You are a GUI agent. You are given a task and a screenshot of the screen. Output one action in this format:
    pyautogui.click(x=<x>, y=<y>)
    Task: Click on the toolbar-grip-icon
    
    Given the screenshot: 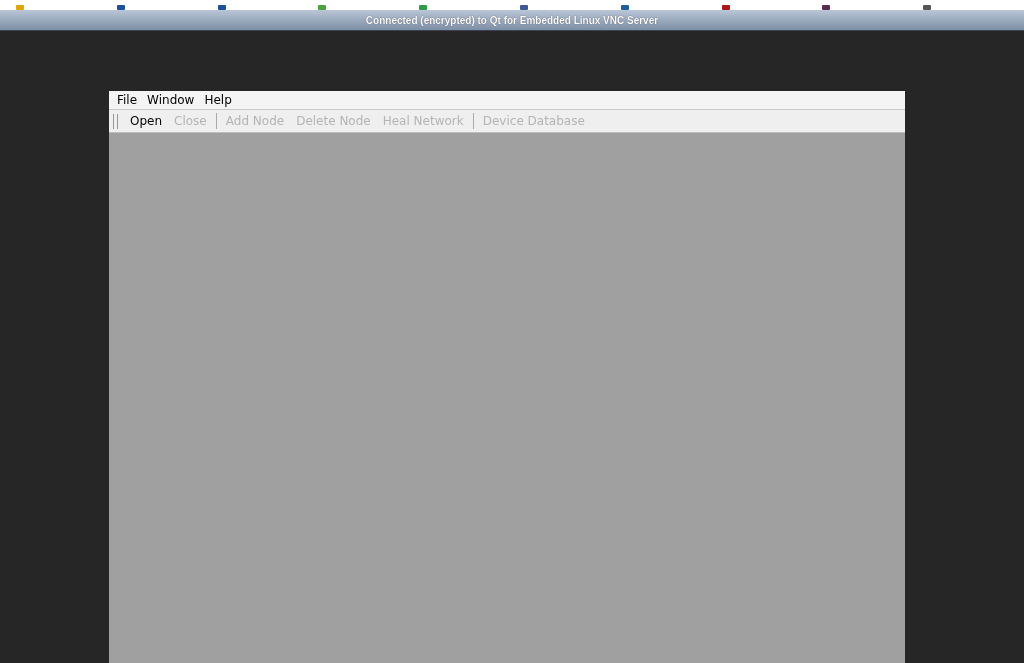 What is the action you would take?
    pyautogui.click(x=115, y=121)
    